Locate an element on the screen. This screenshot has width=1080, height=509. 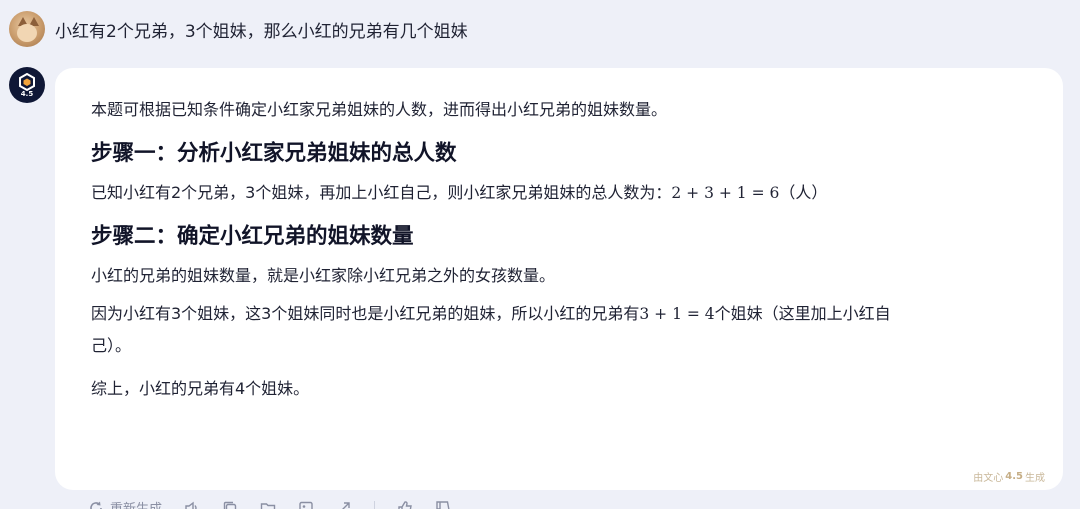
copy-button is located at coordinates (230, 504).